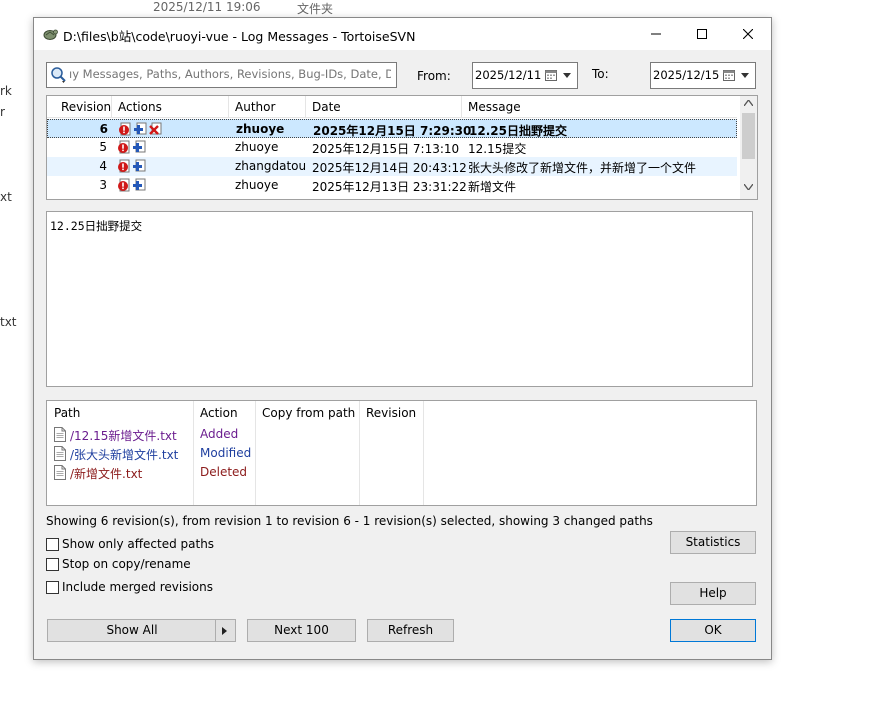  I want to click on col-action: Action, so click(219, 413).